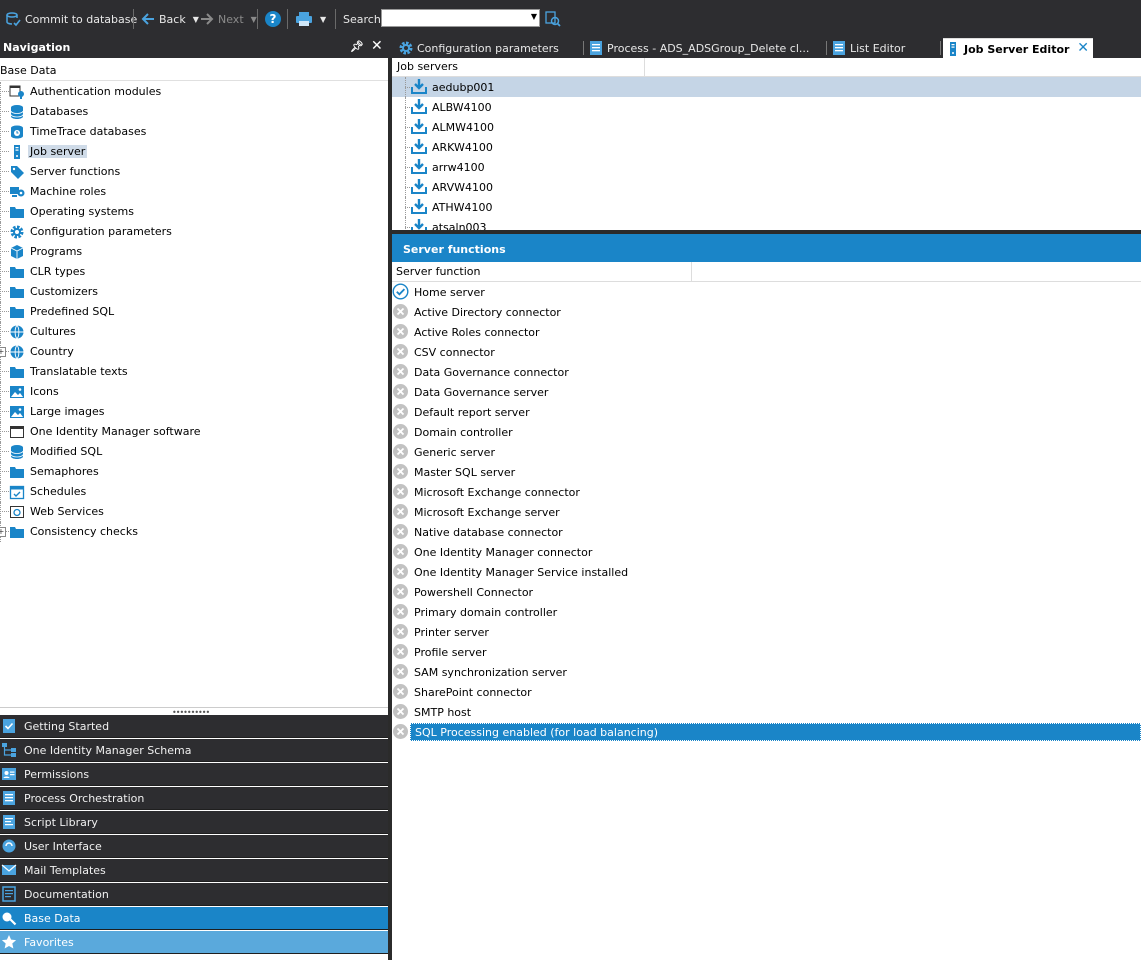  I want to click on server-function-row: Native database connector, so click(766, 532).